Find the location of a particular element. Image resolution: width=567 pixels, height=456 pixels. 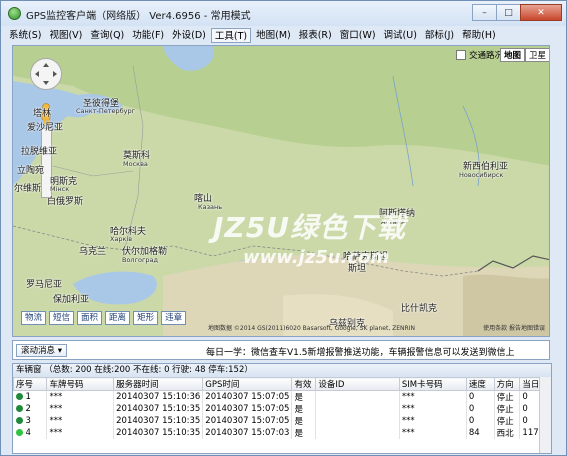

col-direction: 方向 is located at coordinates (507, 384).